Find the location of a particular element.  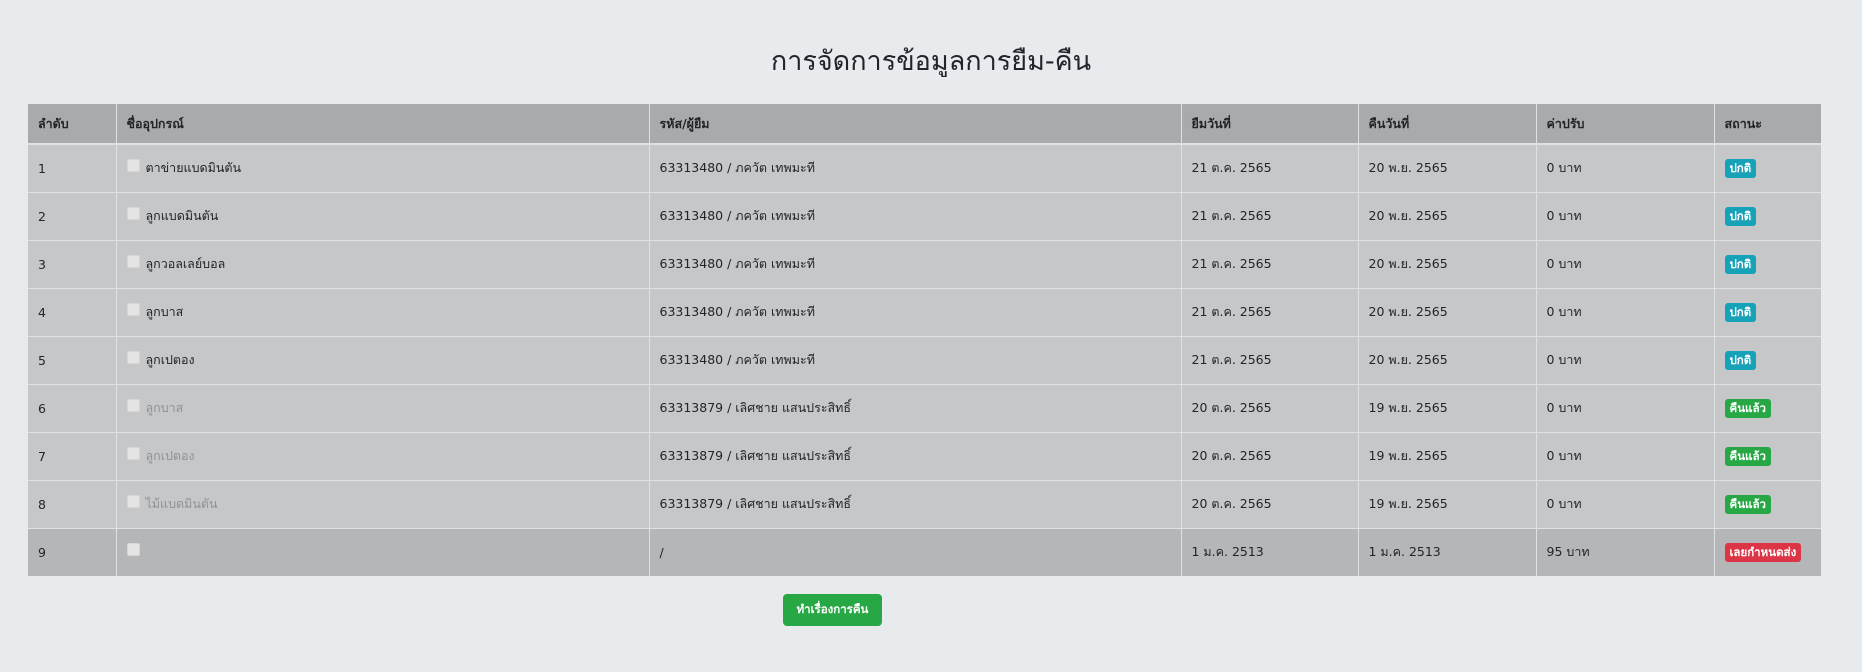

header-no: ลำดับ is located at coordinates (72, 124).